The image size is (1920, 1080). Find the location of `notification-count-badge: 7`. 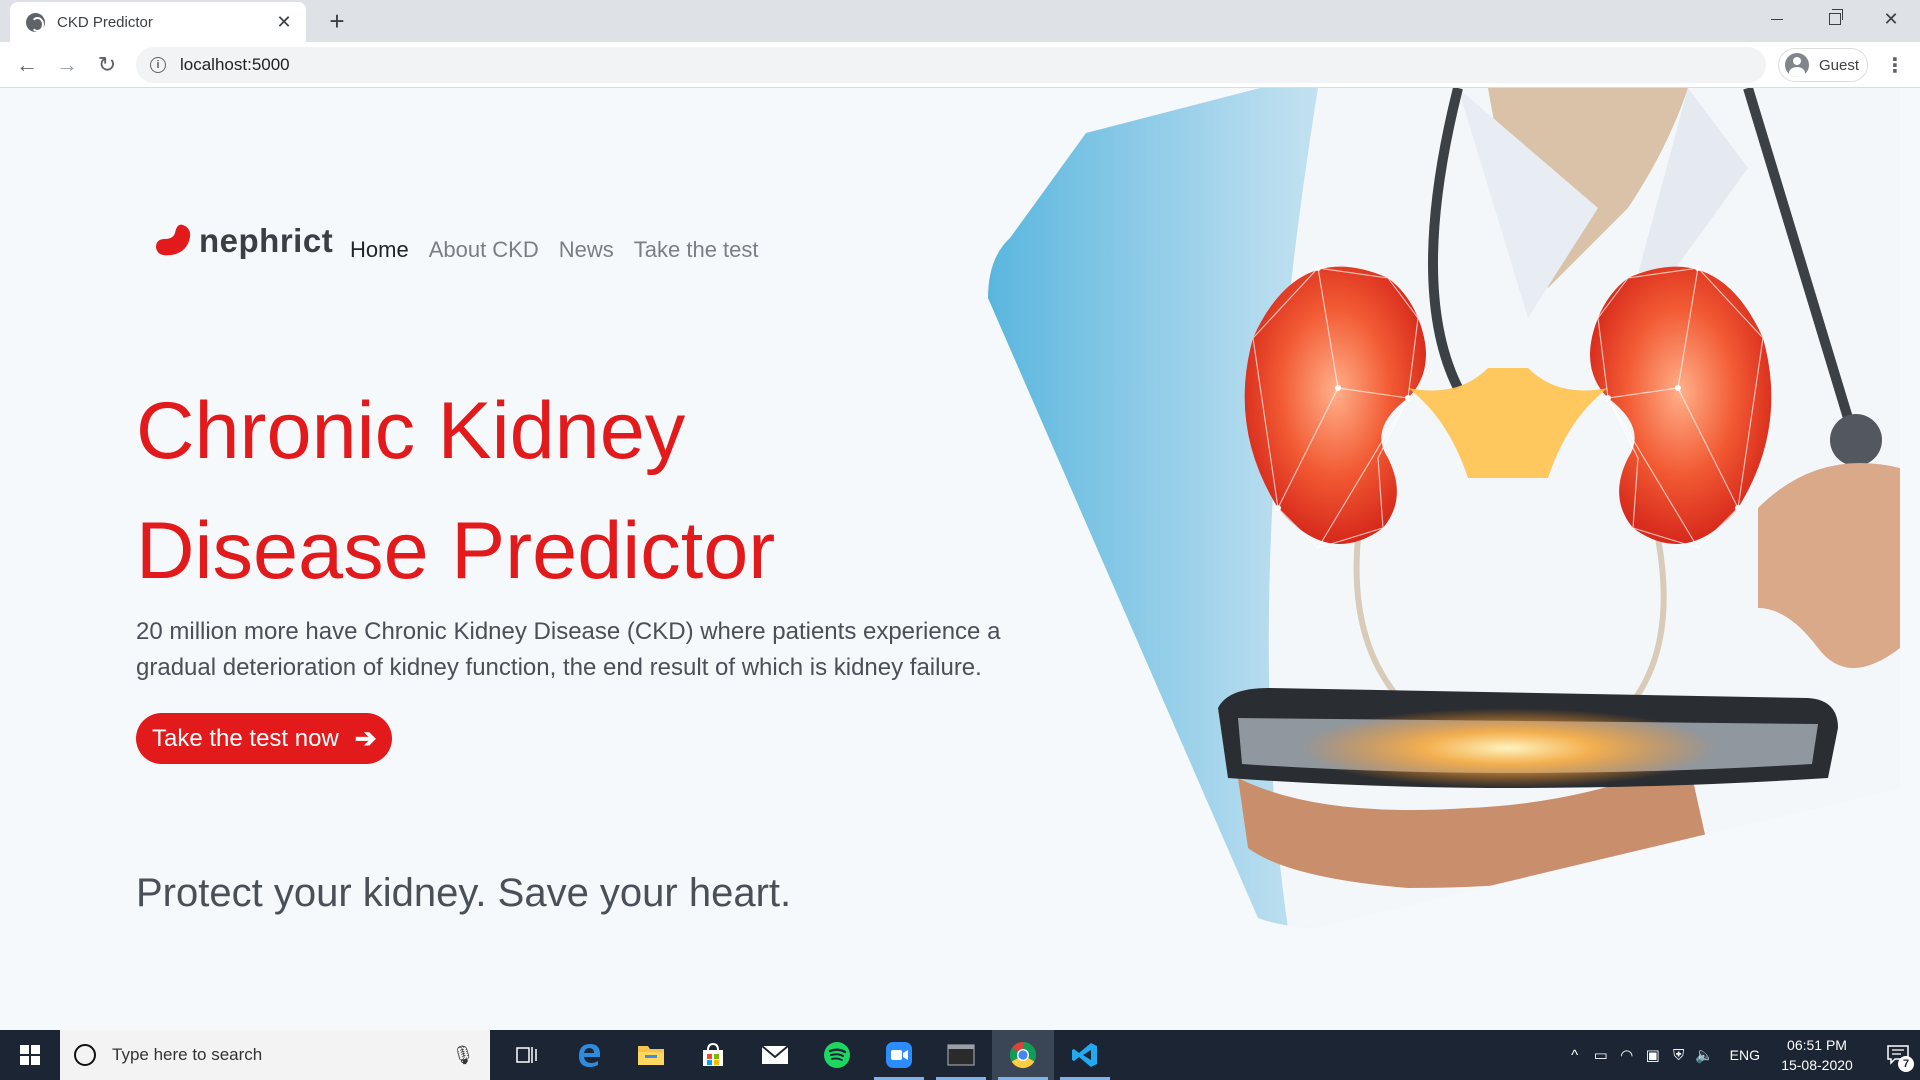

notification-count-badge: 7 is located at coordinates (1906, 1064).